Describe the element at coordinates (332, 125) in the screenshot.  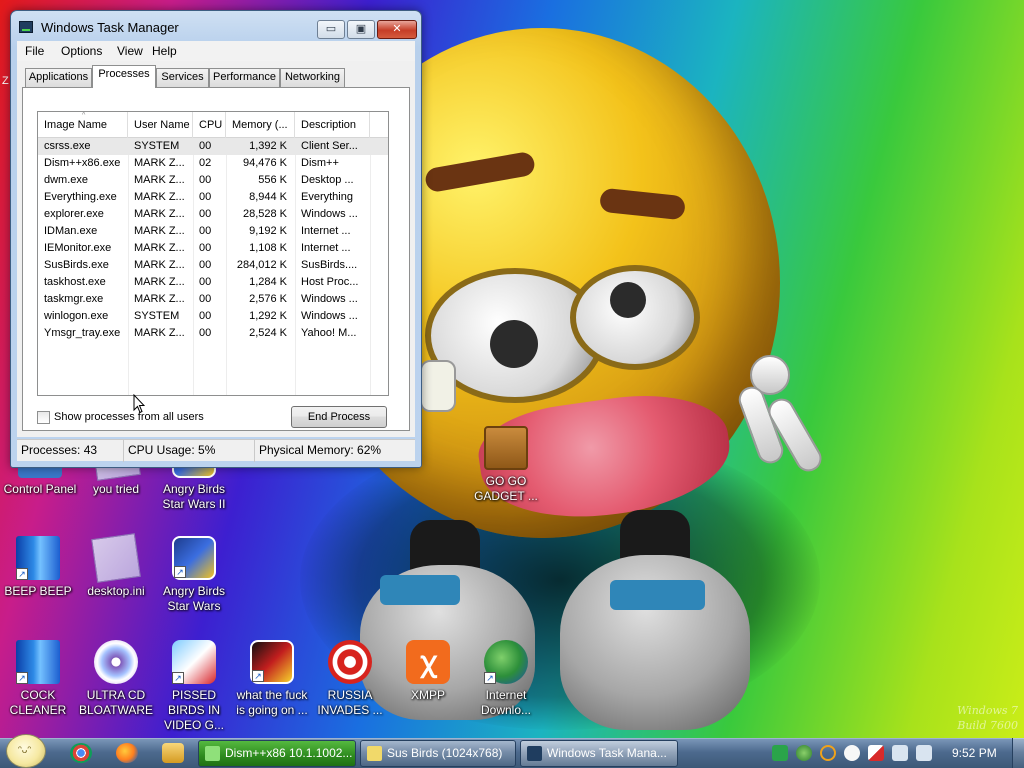
I see `column-description: Description` at that location.